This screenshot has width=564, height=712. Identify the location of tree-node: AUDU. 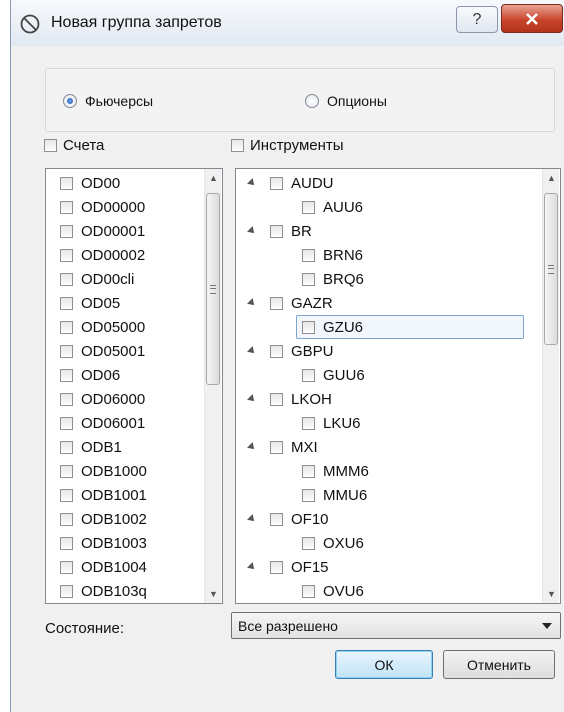
(290, 183).